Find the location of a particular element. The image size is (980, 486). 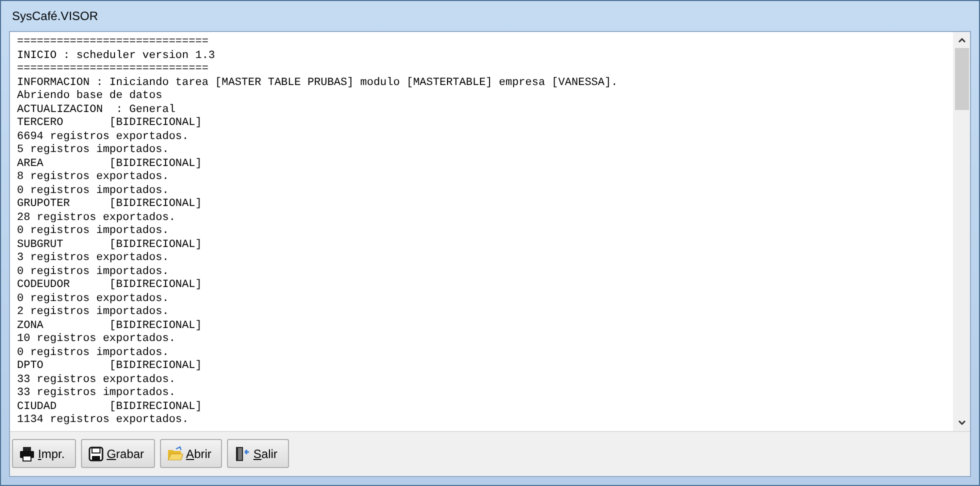

log-line: ZONA [BIDIRECIONAL] is located at coordinates (110, 326).